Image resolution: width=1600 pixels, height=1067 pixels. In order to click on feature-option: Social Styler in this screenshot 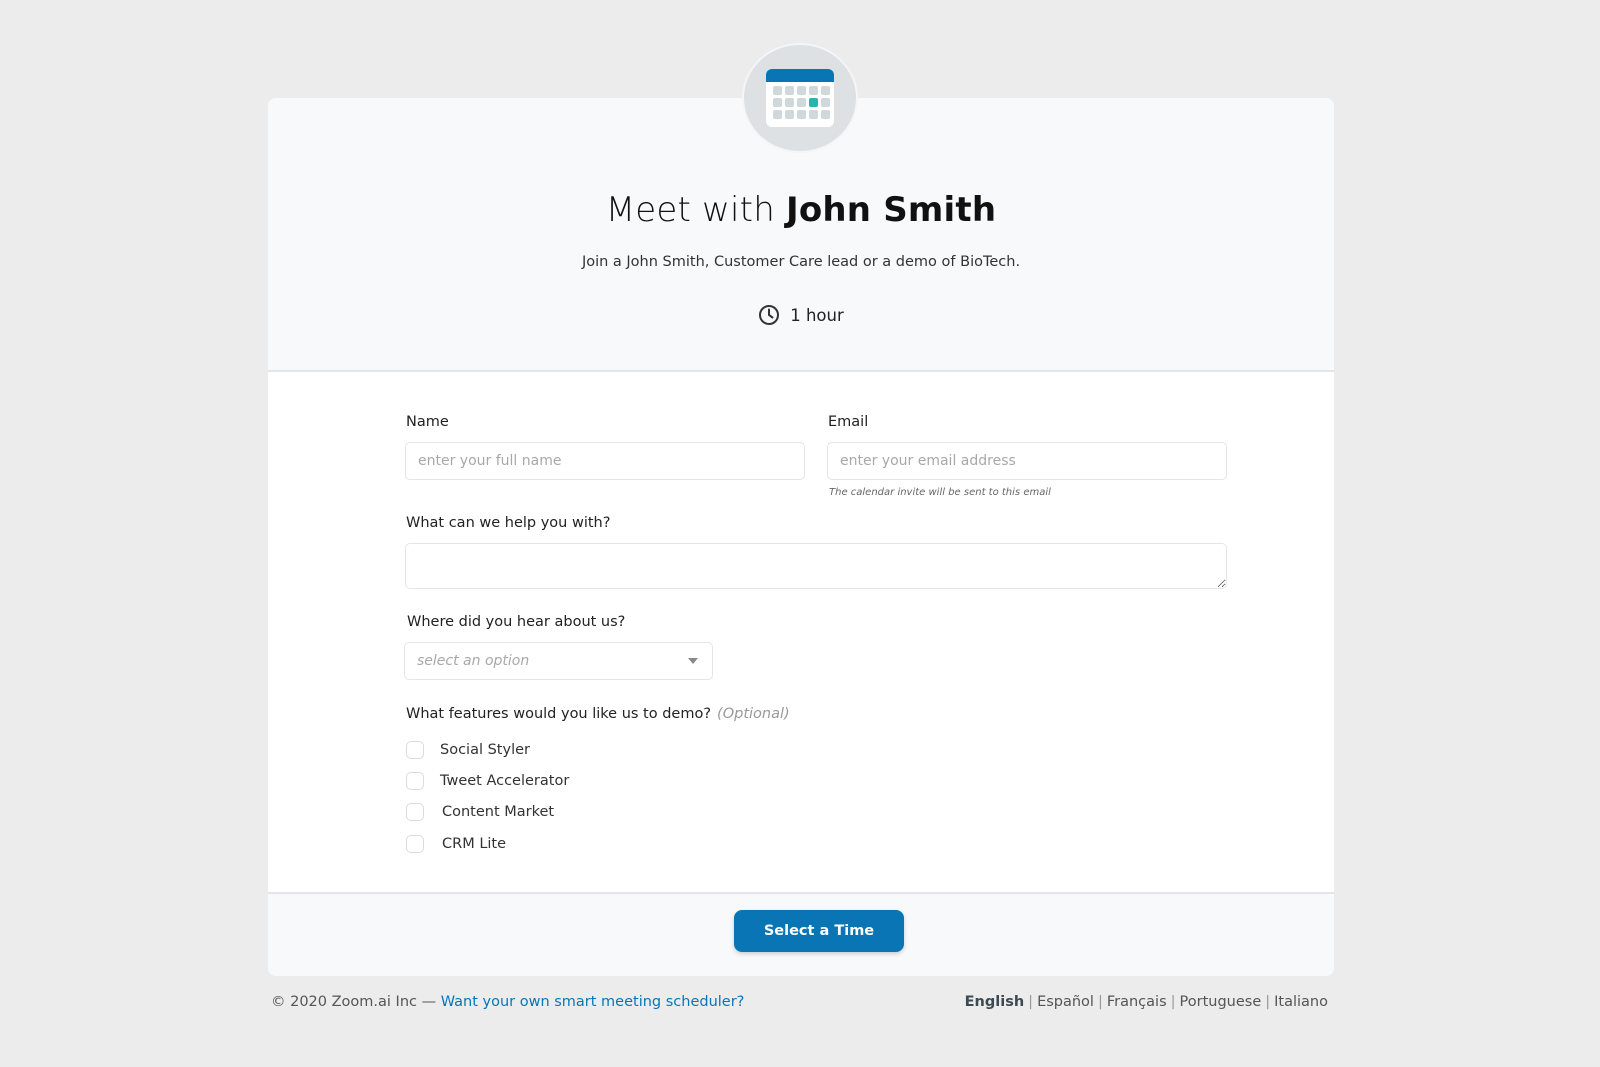, I will do `click(468, 750)`.